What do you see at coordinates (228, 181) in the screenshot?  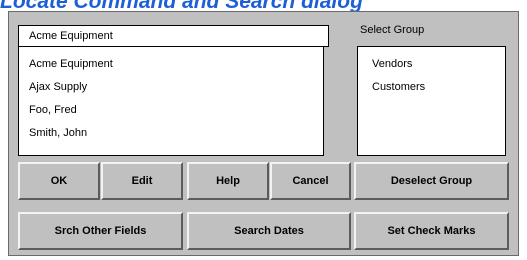 I see `help-button: Help` at bounding box center [228, 181].